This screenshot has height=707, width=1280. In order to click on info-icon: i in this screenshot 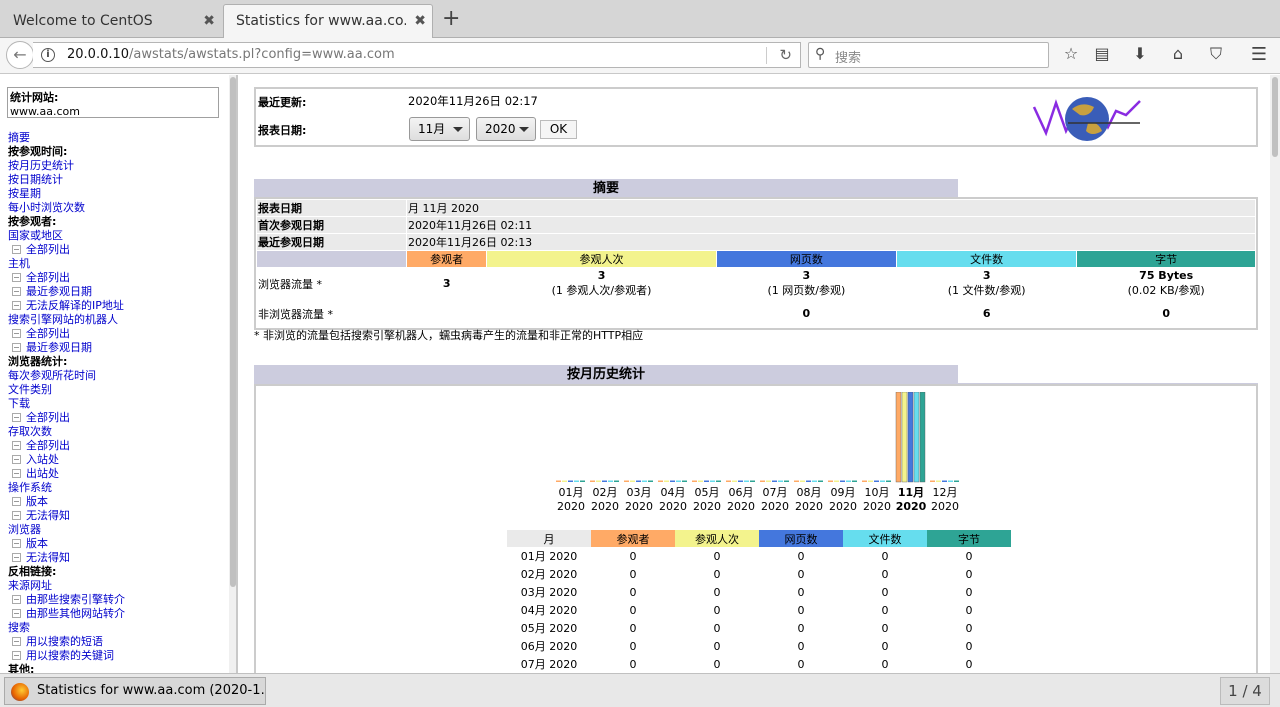, I will do `click(48, 55)`.